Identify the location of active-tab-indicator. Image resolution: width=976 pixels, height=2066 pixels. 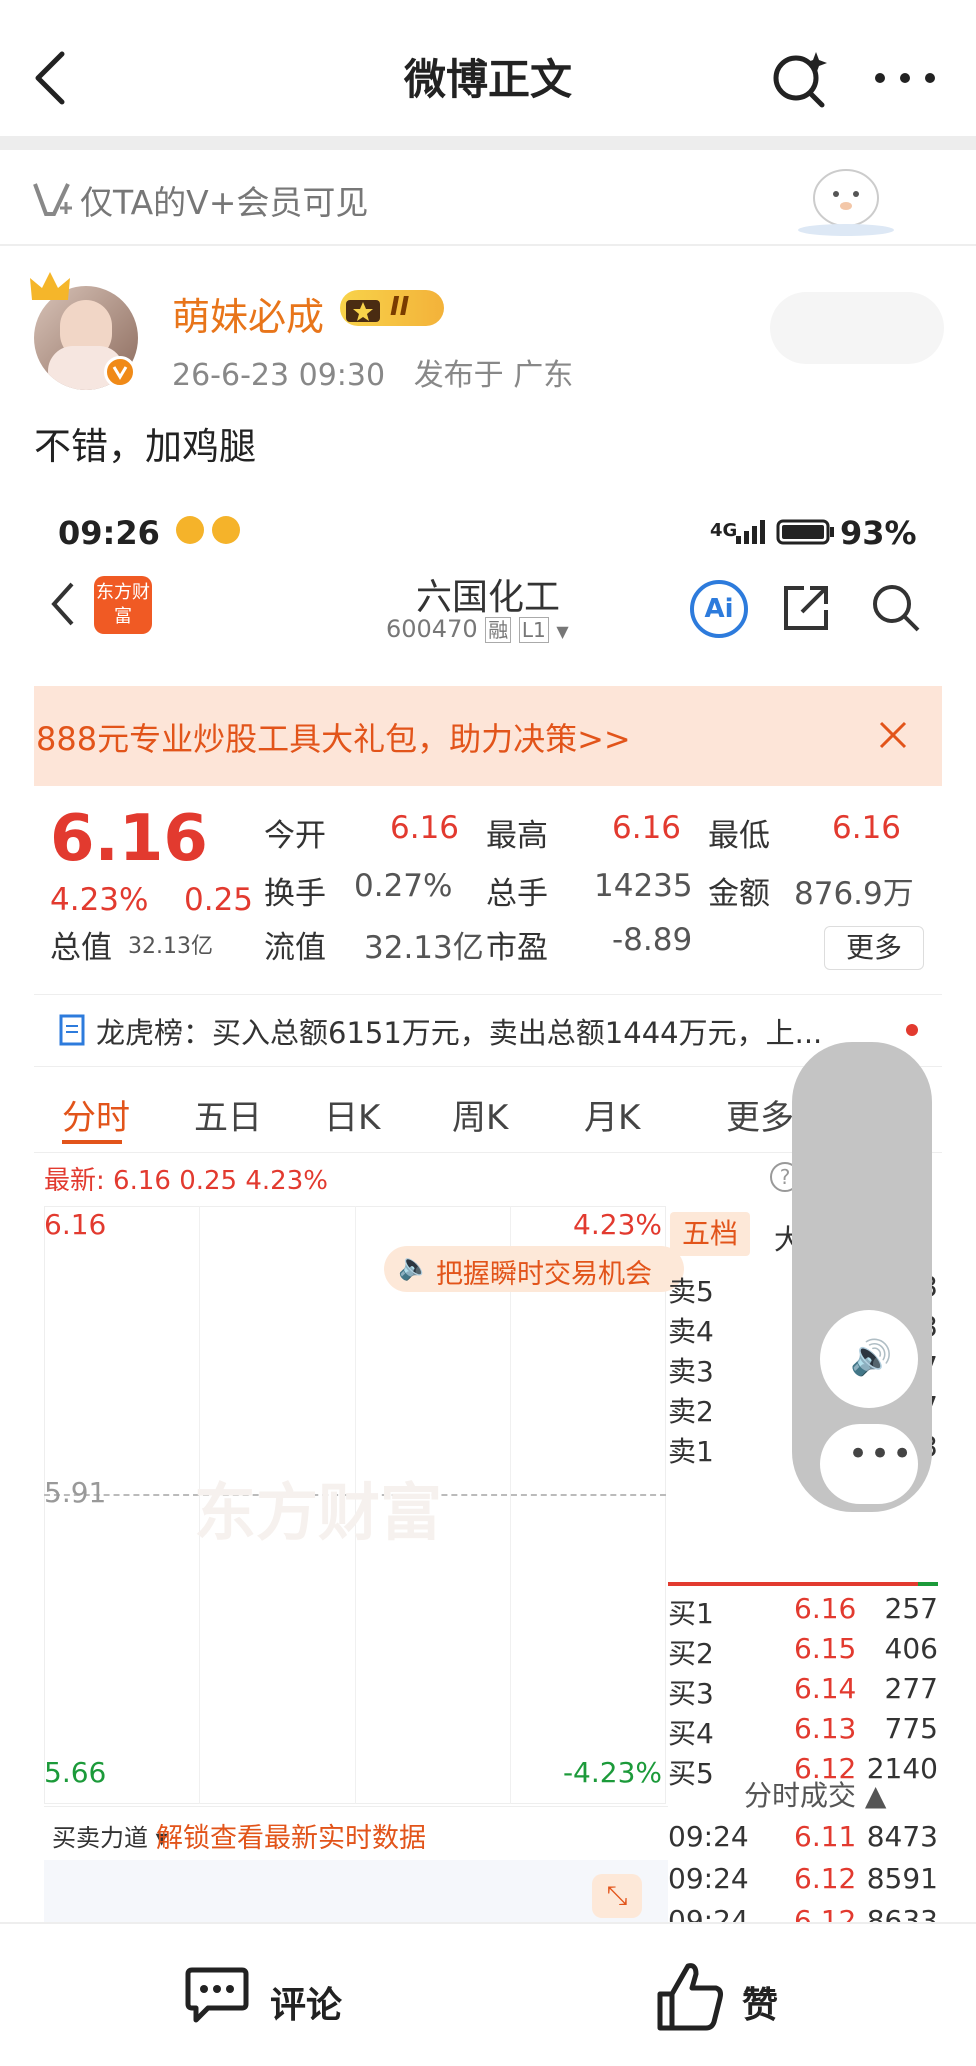
(92, 1142).